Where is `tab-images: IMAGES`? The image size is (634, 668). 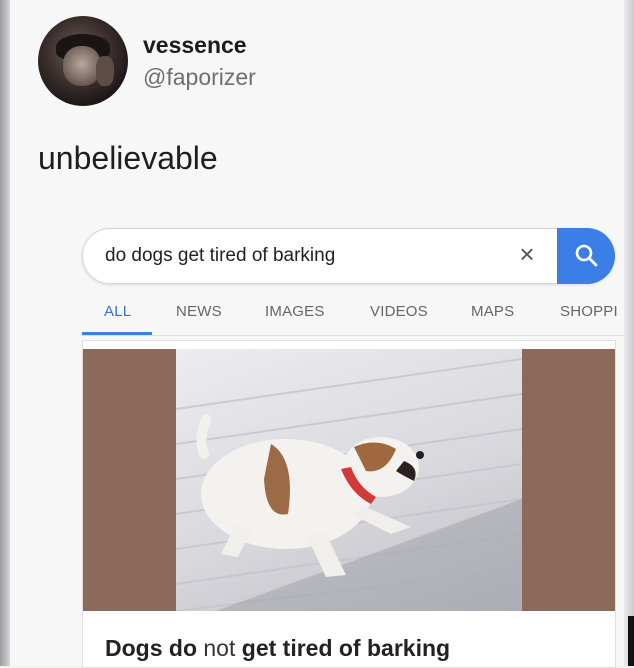
tab-images: IMAGES is located at coordinates (295, 311).